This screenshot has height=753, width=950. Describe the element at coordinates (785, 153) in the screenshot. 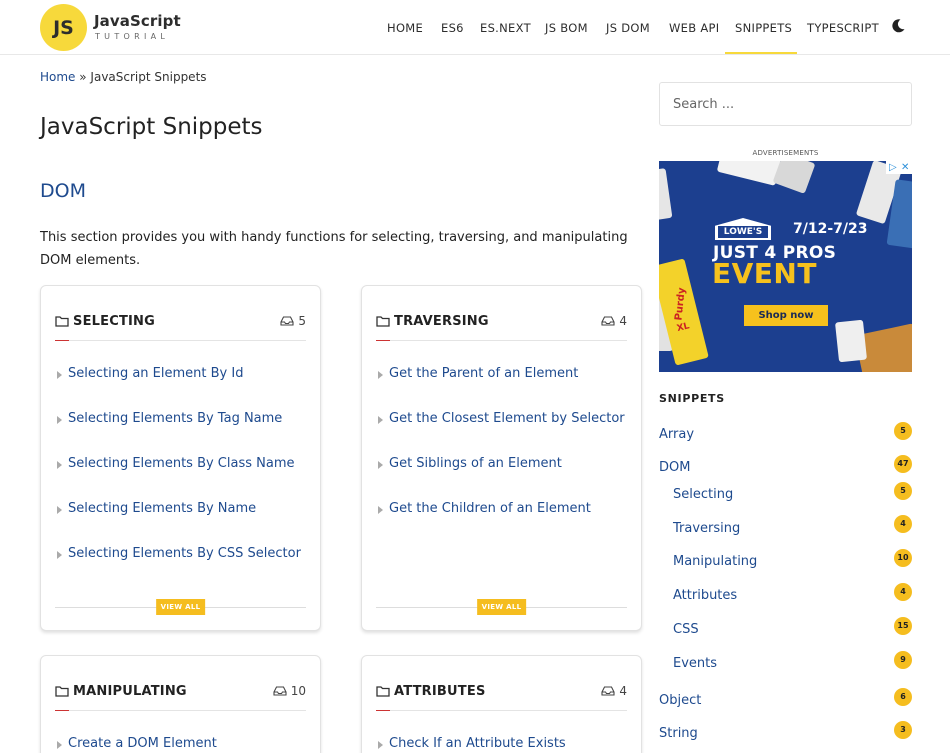

I see `ad-label: ADVERTISEMENTS` at that location.